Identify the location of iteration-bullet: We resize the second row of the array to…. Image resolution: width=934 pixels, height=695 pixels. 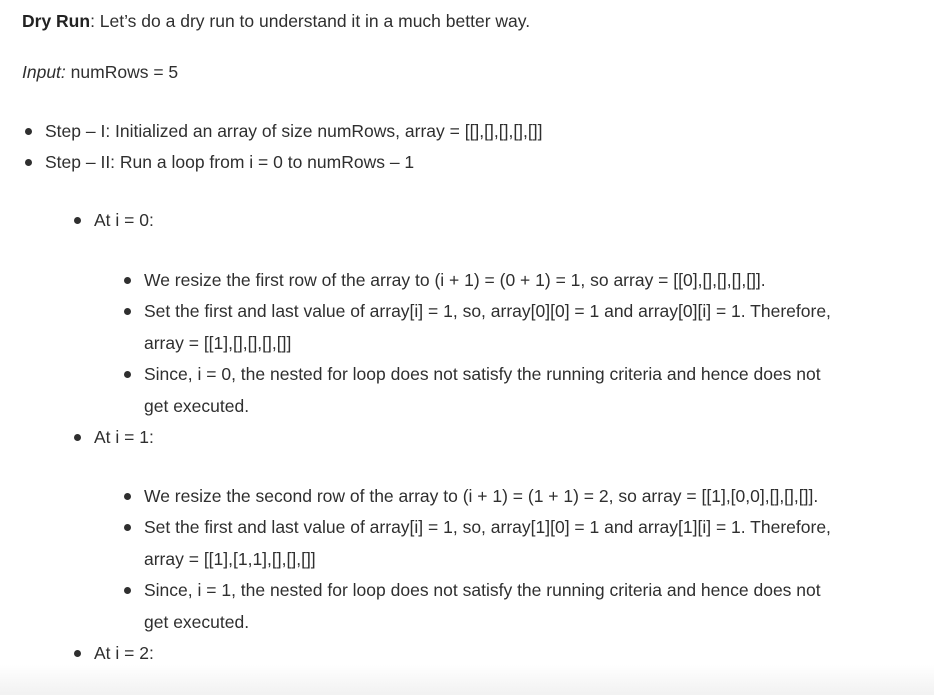
(481, 496).